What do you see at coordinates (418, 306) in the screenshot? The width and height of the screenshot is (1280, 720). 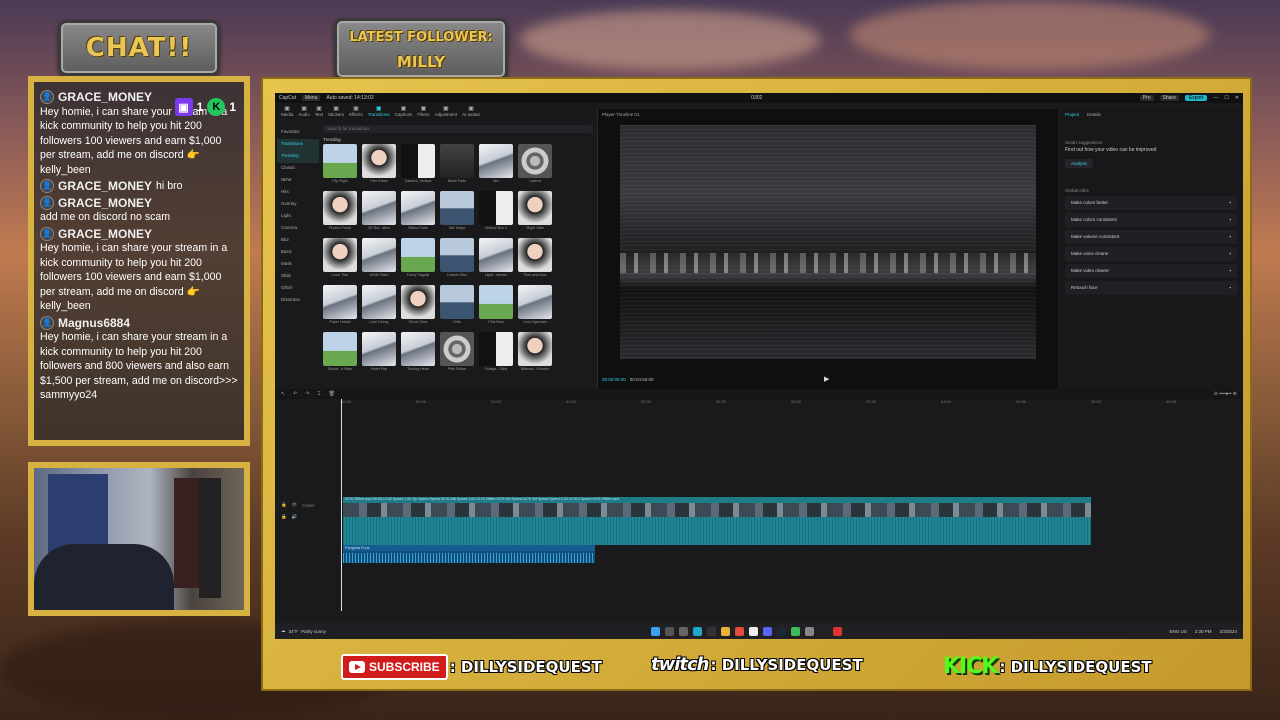 I see `transition-thumb: Ghost Glow` at bounding box center [418, 306].